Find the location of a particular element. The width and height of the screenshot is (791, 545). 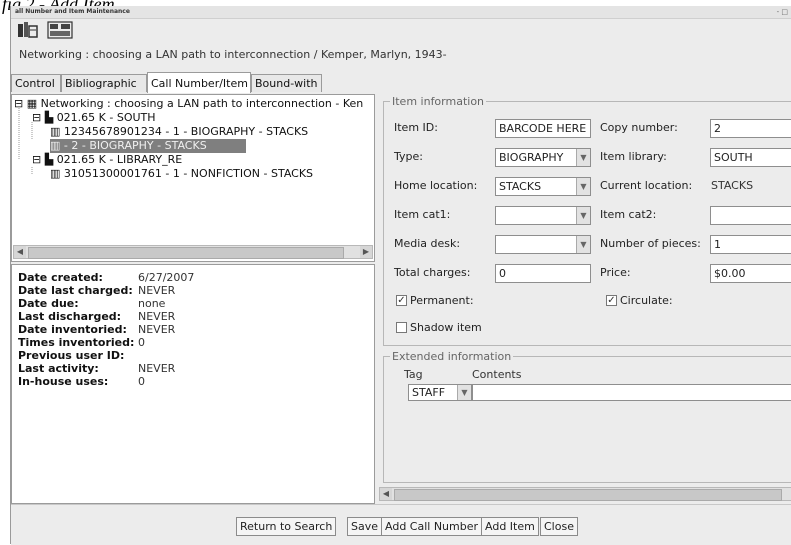

tree-node-callnumber: ⊟ ▙ 021.65 K - SOUTH is located at coordinates (94, 118).